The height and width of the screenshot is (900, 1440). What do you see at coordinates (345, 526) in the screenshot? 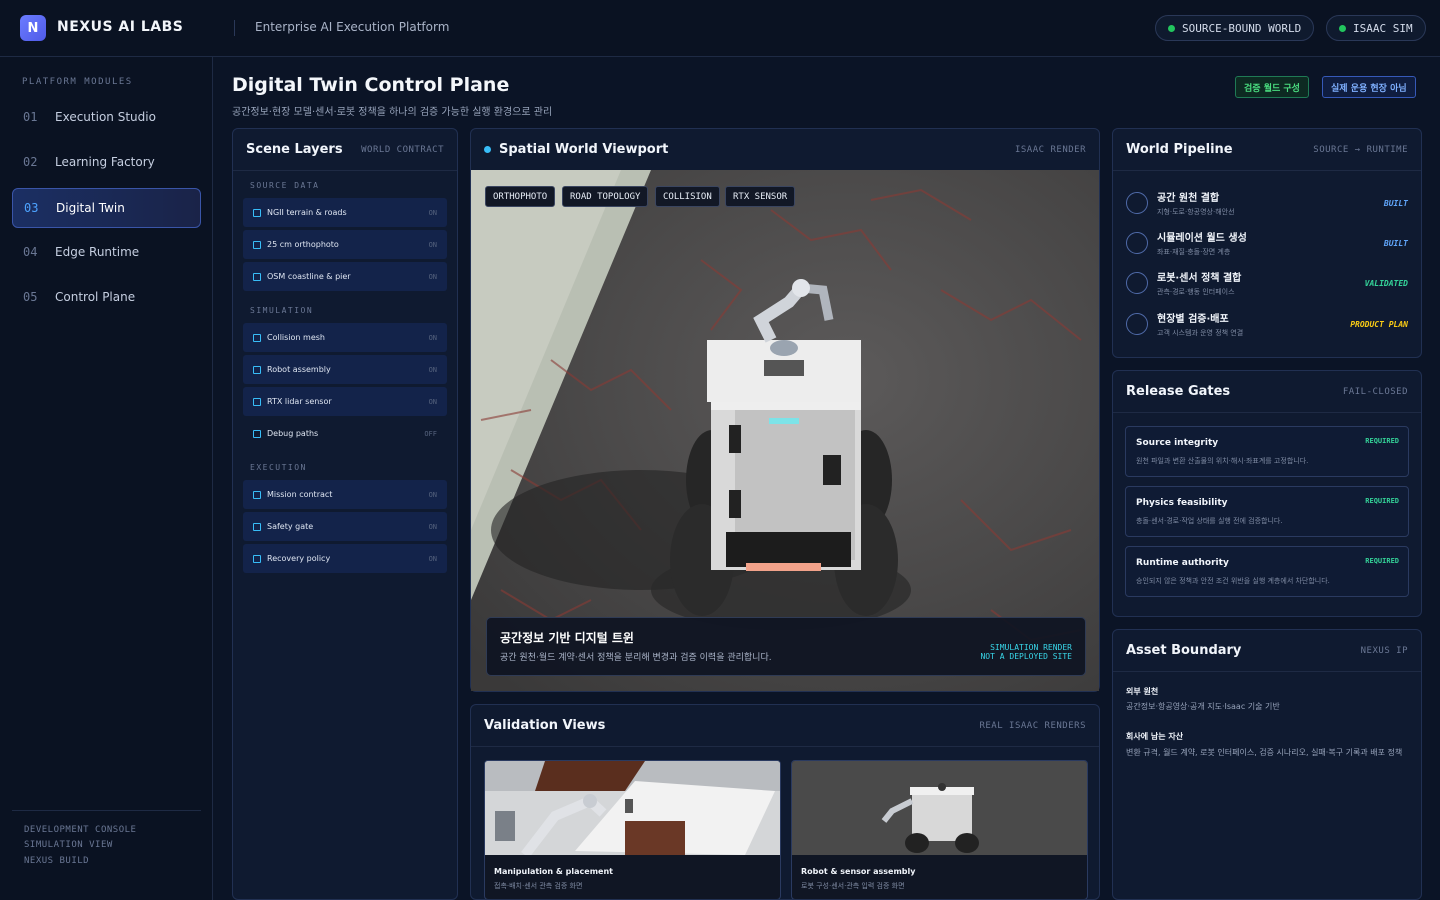
I see `layer-toggle: Safety gate ON` at bounding box center [345, 526].